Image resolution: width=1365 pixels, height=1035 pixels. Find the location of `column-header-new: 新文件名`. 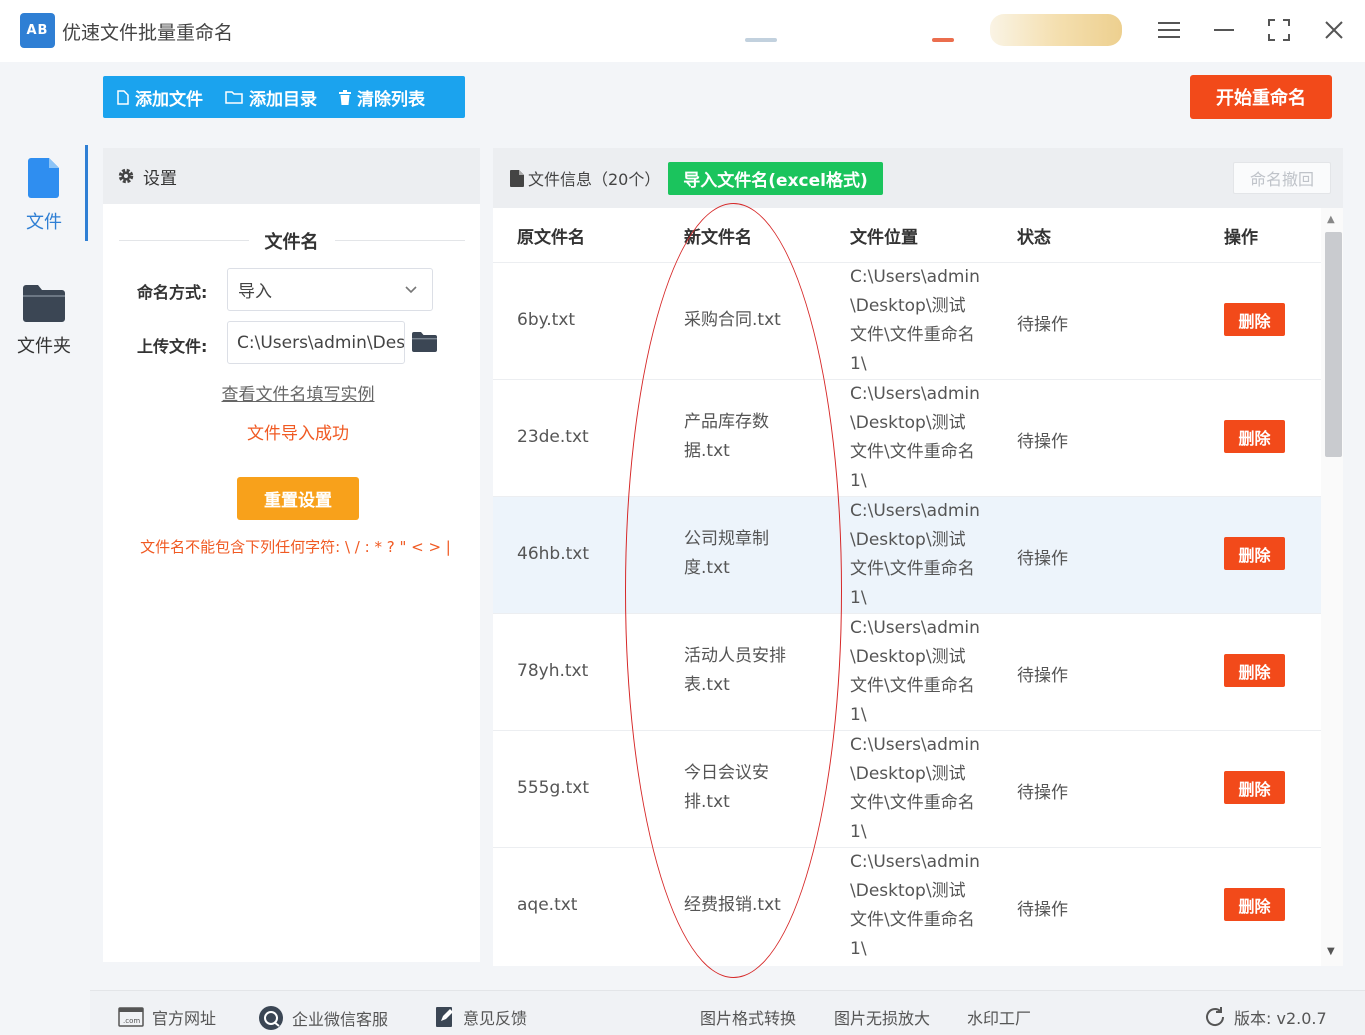

column-header-new: 新文件名 is located at coordinates (718, 238).